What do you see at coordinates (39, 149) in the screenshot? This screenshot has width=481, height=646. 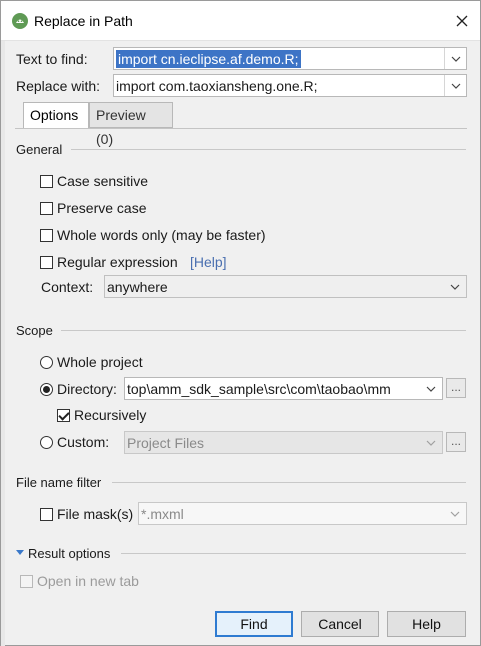 I see `general-section-title: General` at bounding box center [39, 149].